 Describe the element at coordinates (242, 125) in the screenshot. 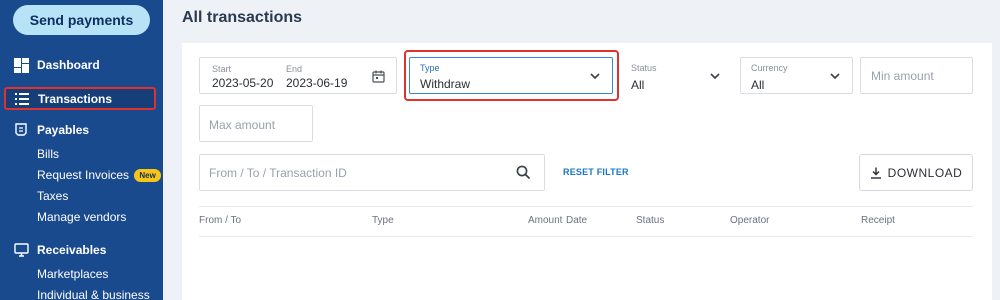

I see `max-amount-placeholder: Max amount` at that location.